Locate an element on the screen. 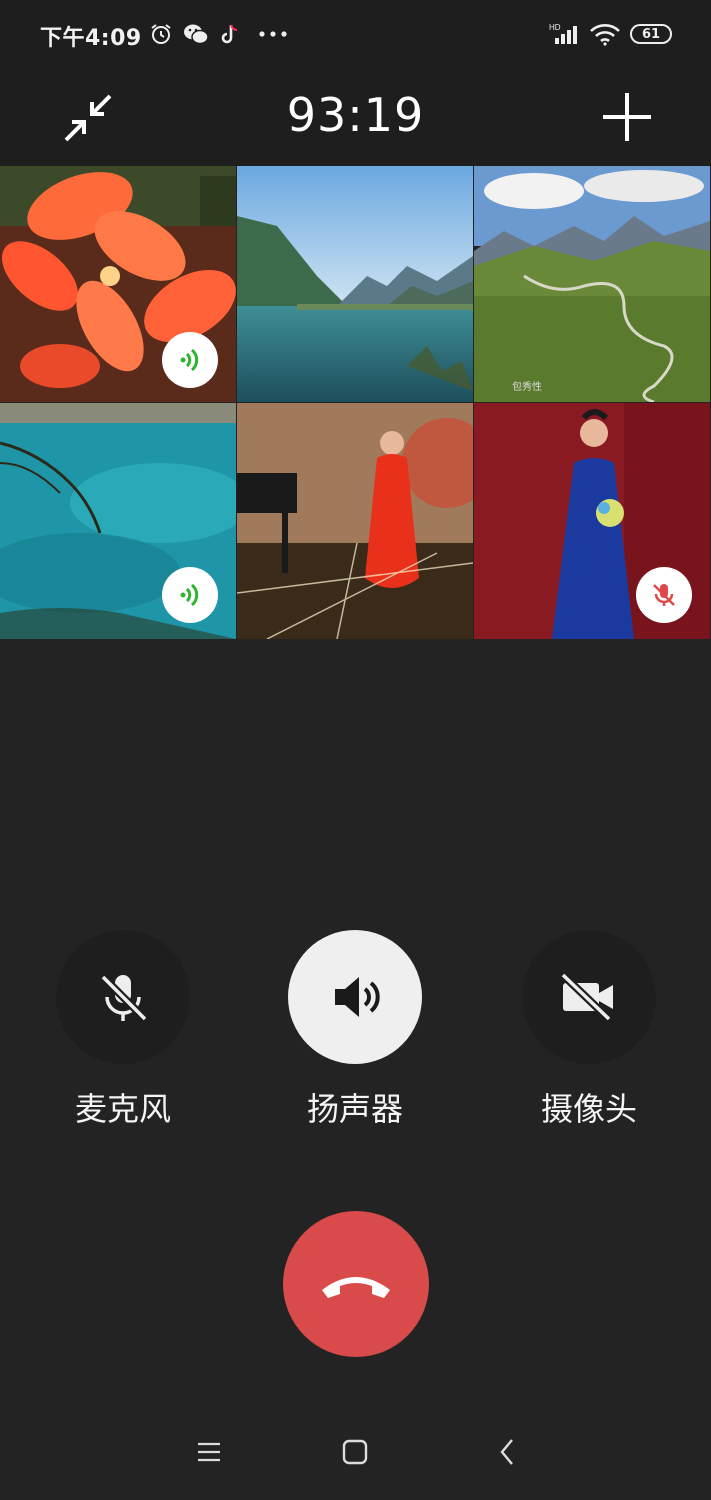  alarm-icon is located at coordinates (161, 34).